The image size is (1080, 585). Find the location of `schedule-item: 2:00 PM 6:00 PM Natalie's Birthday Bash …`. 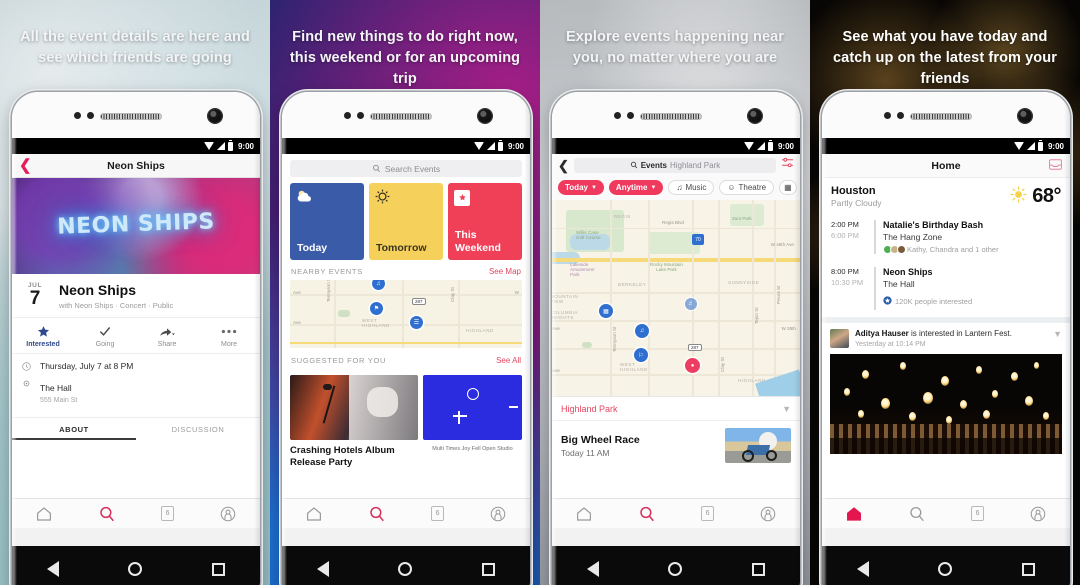

schedule-item: 2:00 PM 6:00 PM Natalie's Birthday Bash … is located at coordinates (946, 237).